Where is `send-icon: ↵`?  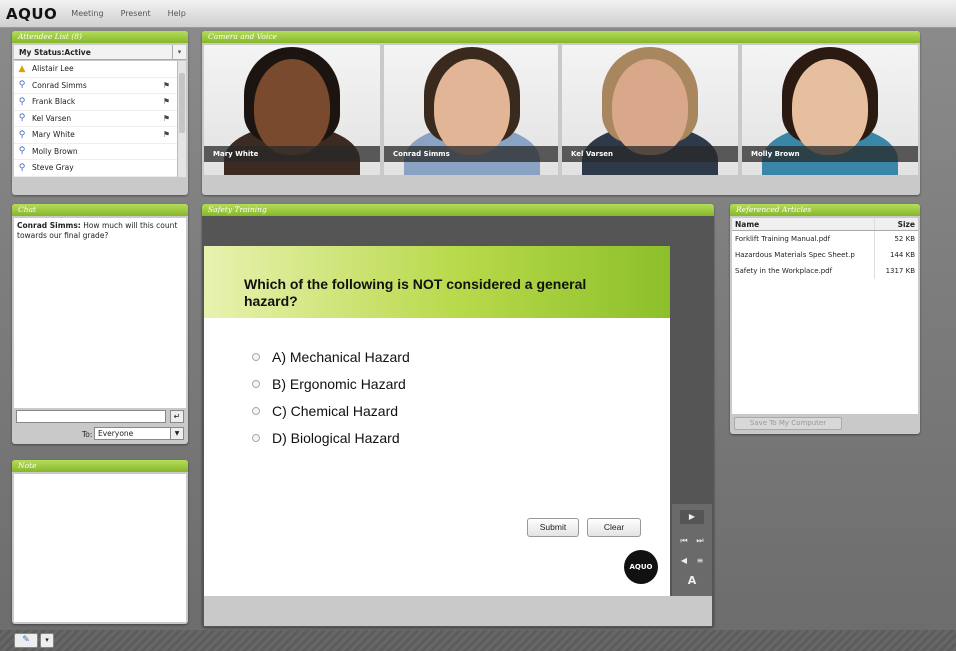 send-icon: ↵ is located at coordinates (177, 416).